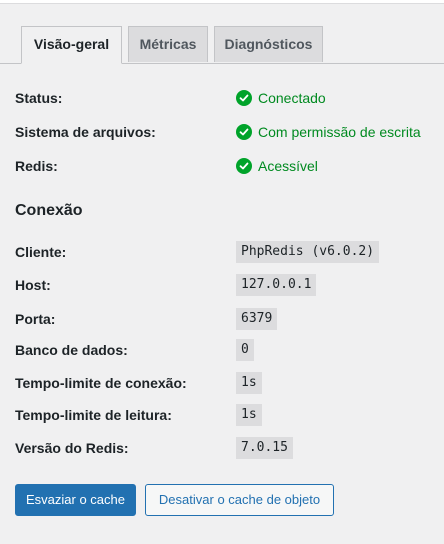 The image size is (444, 544). What do you see at coordinates (268, 44) in the screenshot?
I see `tab-diagnostics: Diagnósticos` at bounding box center [268, 44].